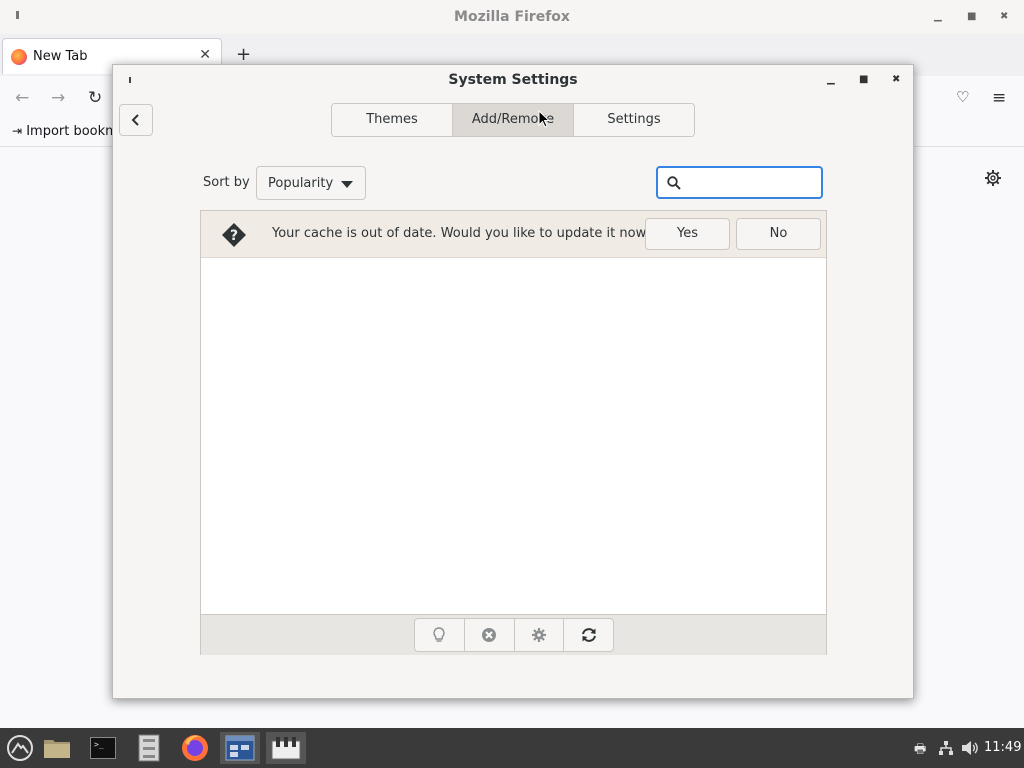  Describe the element at coordinates (674, 183) in the screenshot. I see `search-icon` at that location.